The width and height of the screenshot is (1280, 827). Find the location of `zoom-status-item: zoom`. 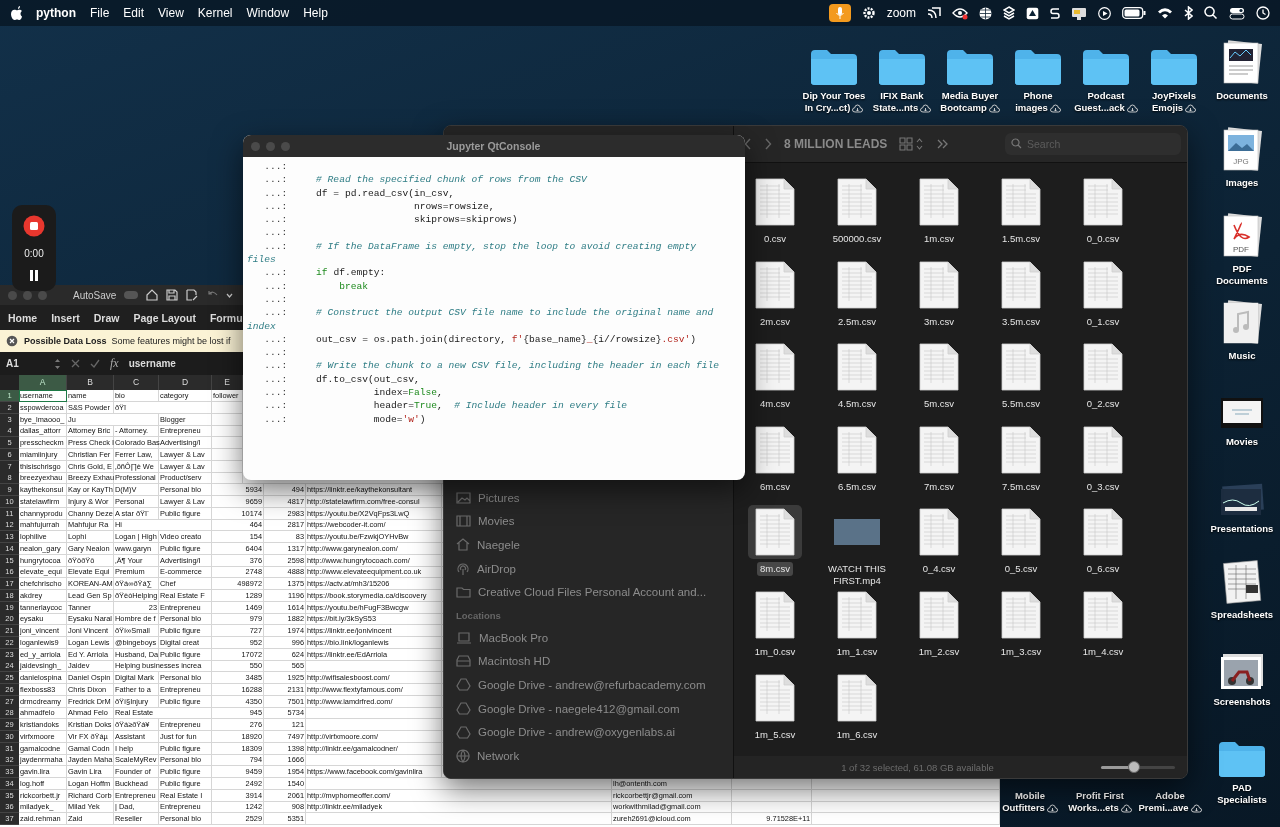

zoom-status-item: zoom is located at coordinates (901, 13).